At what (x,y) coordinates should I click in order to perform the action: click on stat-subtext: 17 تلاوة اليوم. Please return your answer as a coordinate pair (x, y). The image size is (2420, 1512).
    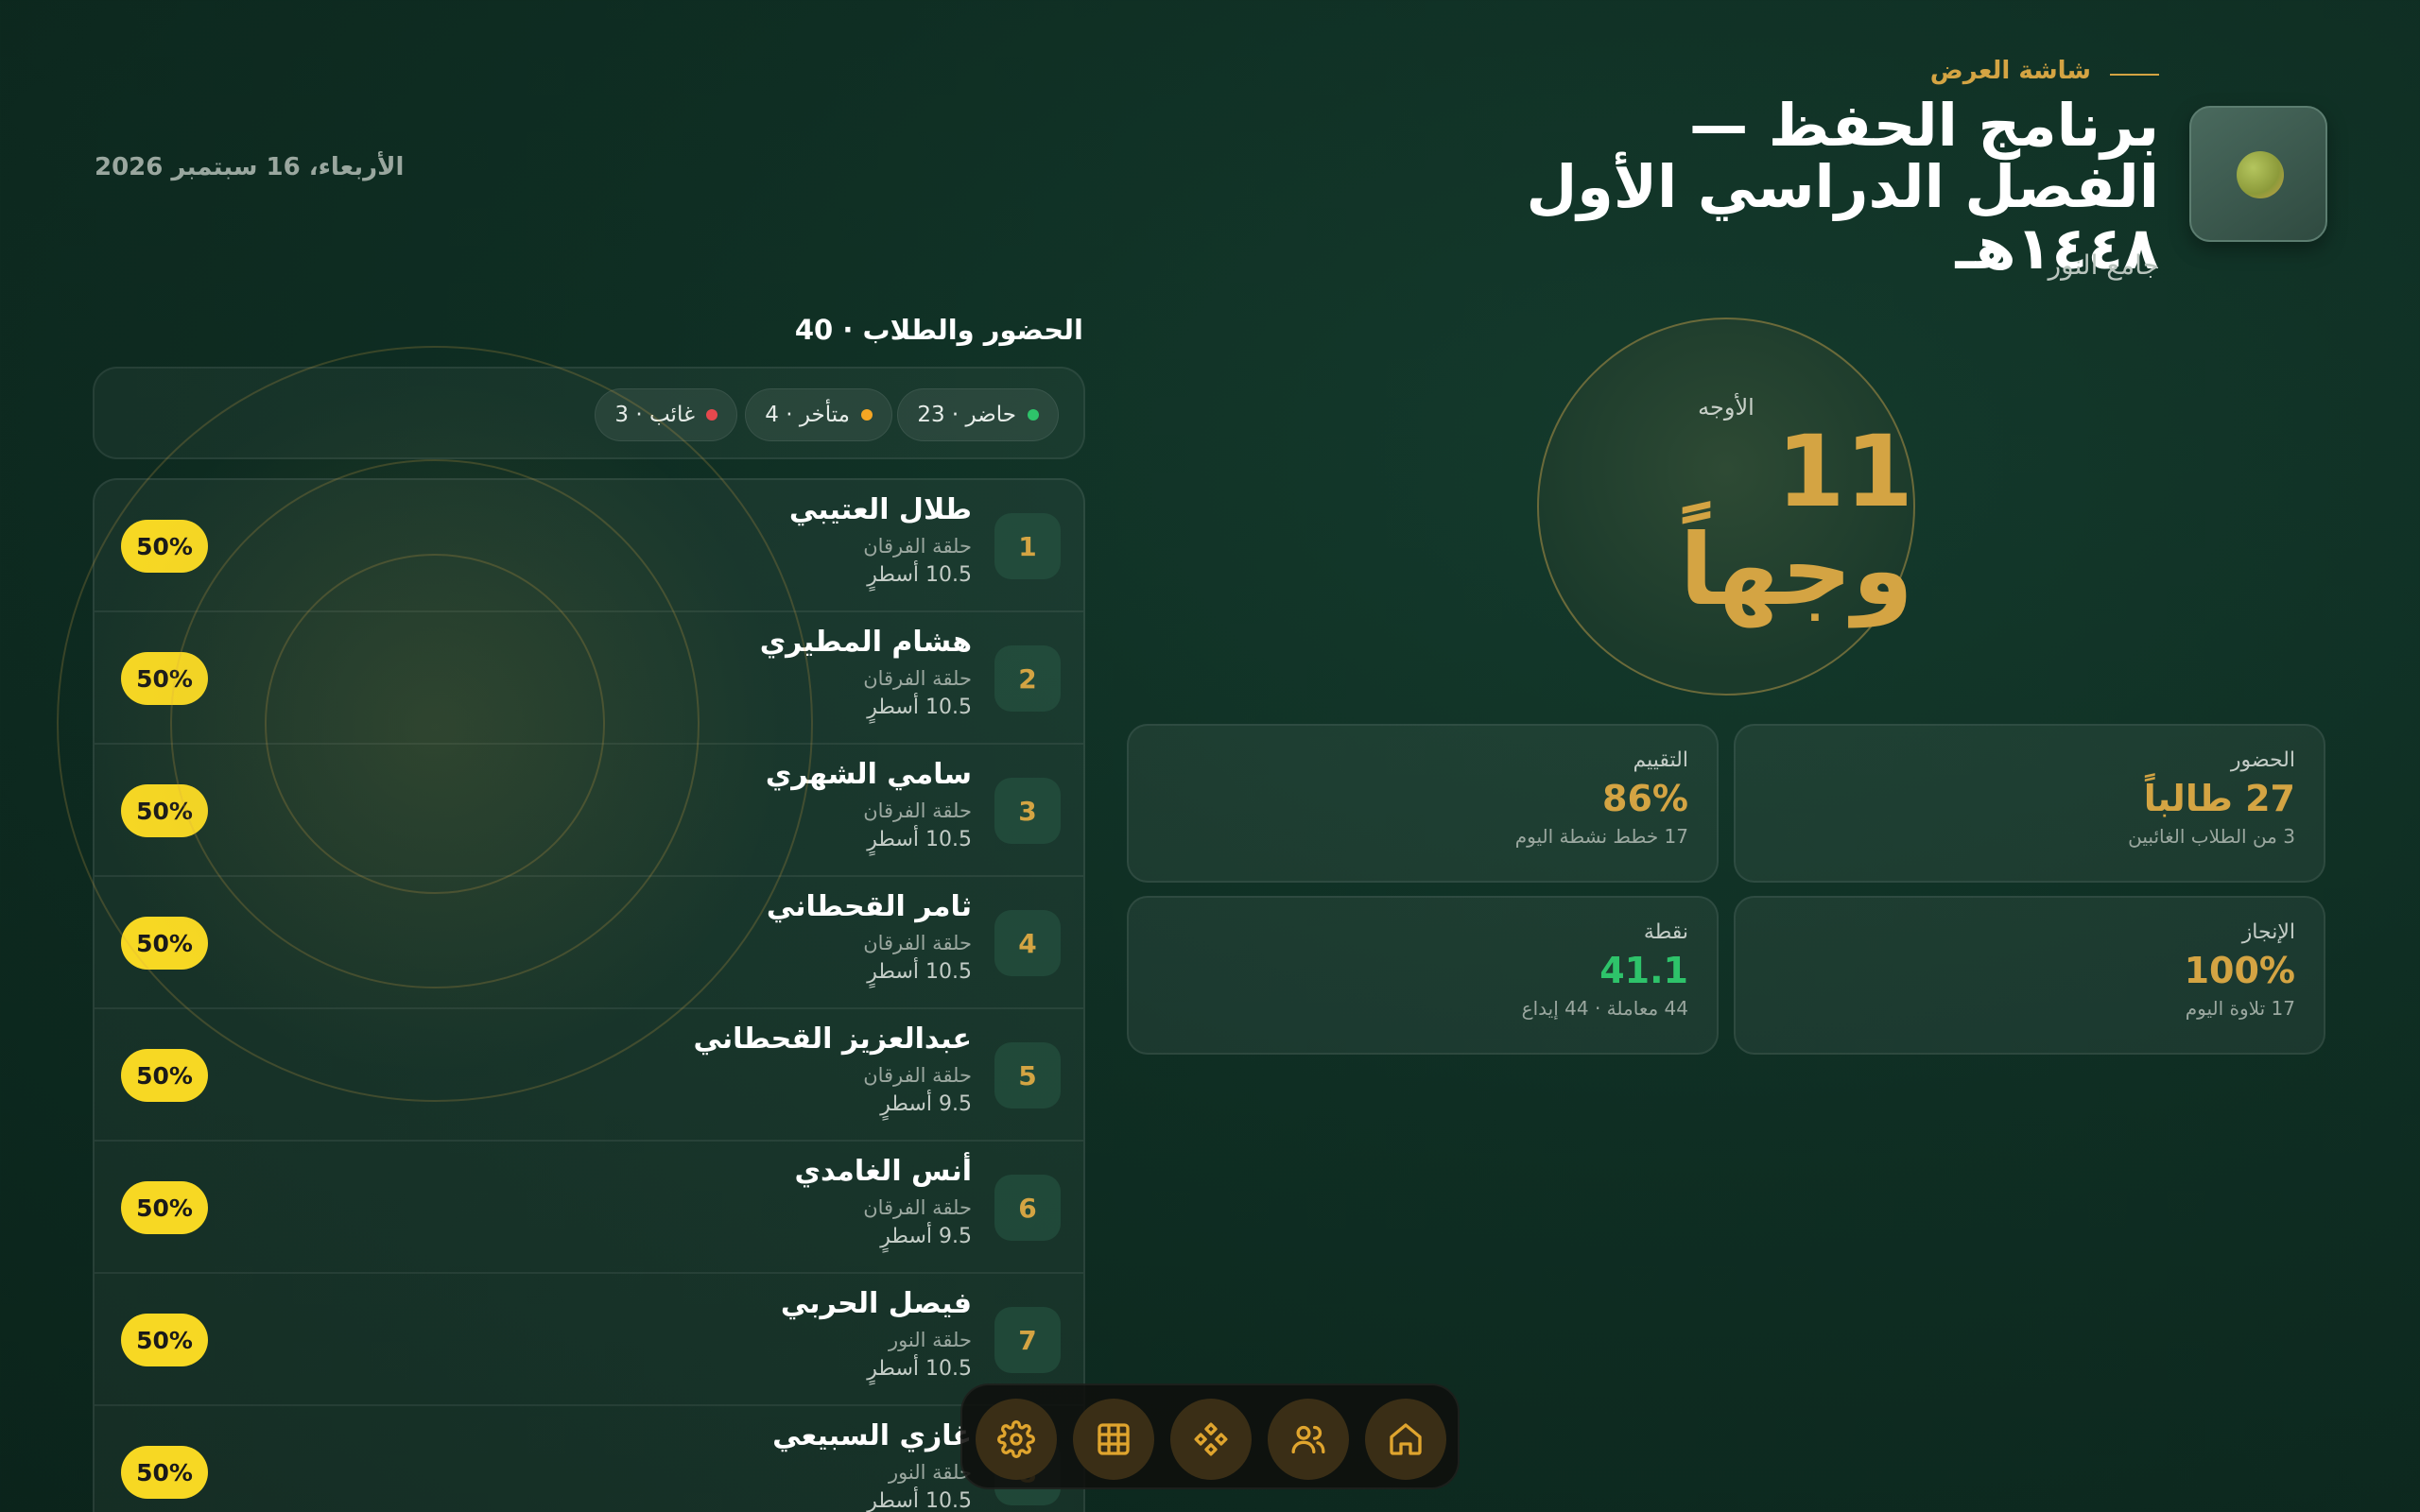
    Looking at the image, I should click on (2240, 1008).